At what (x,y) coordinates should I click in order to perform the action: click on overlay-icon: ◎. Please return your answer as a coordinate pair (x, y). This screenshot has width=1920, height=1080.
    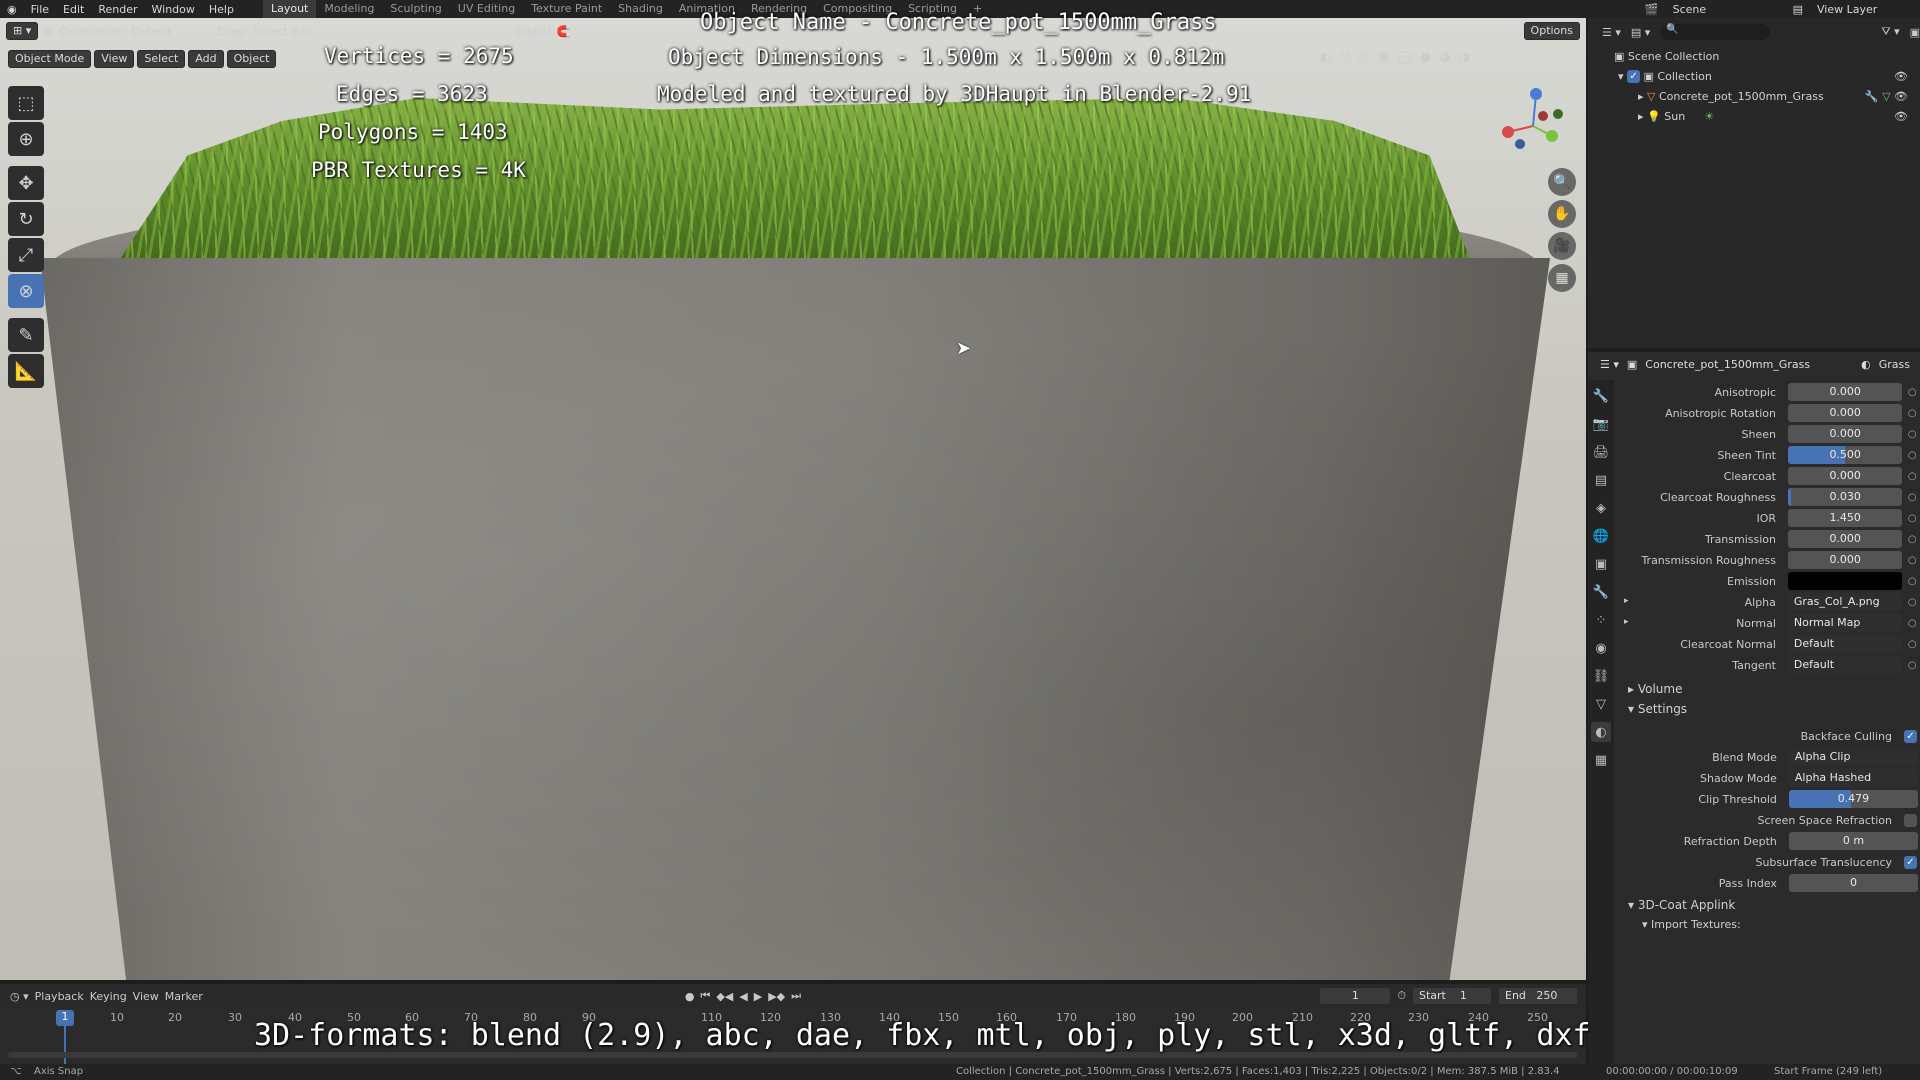
    Looking at the image, I should click on (1363, 57).